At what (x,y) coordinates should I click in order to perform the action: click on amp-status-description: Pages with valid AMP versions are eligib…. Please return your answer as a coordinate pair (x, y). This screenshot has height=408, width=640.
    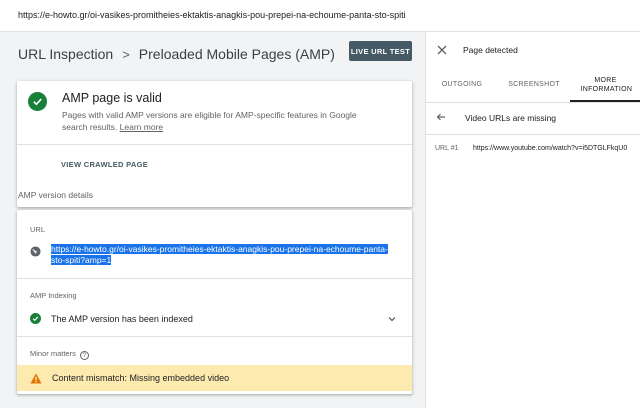
    Looking at the image, I should click on (222, 121).